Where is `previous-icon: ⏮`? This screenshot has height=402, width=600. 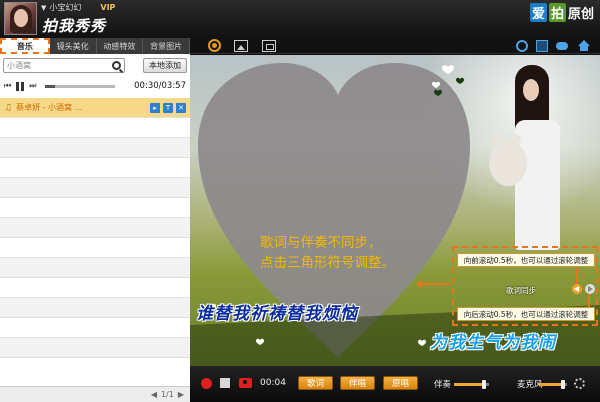
previous-icon: ⏮ is located at coordinates (7, 86).